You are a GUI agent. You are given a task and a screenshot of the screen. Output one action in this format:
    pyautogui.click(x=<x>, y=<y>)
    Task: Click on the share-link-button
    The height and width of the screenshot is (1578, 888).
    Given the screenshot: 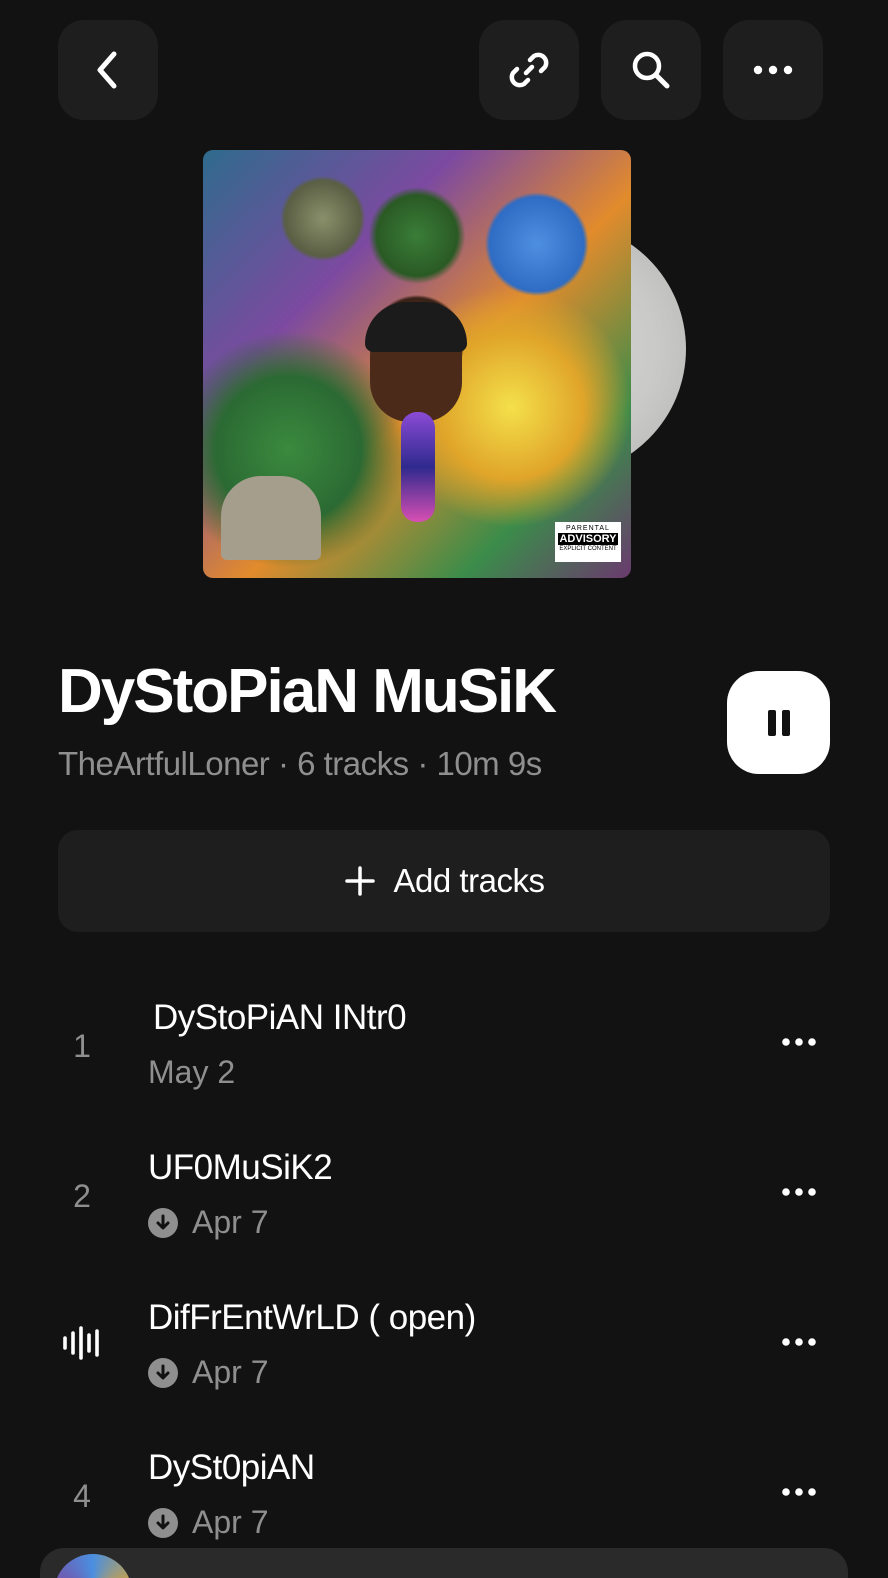 What is the action you would take?
    pyautogui.click(x=529, y=70)
    